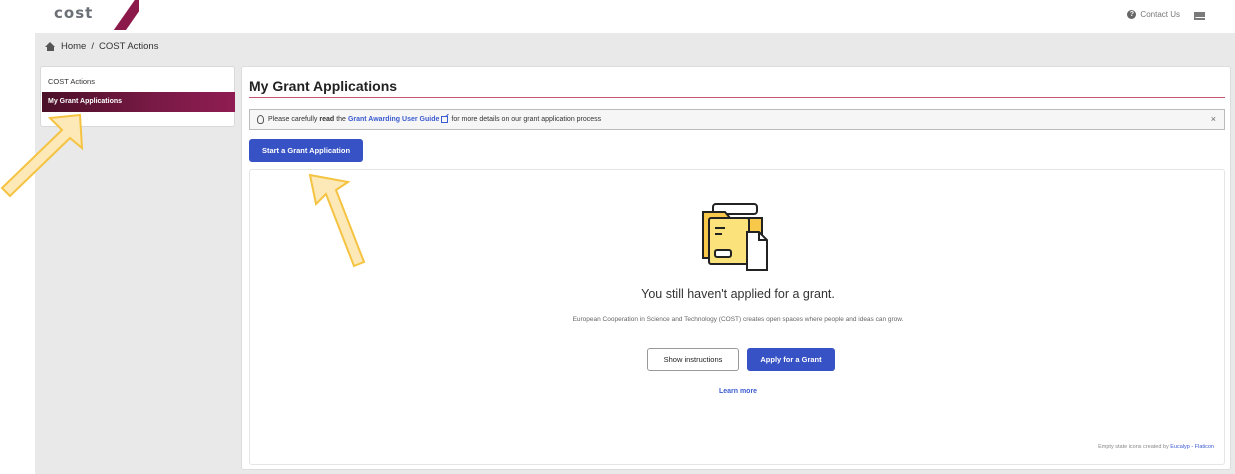 The width and height of the screenshot is (1235, 474). What do you see at coordinates (293, 119) in the screenshot?
I see `alert-prefix: Please carefully` at bounding box center [293, 119].